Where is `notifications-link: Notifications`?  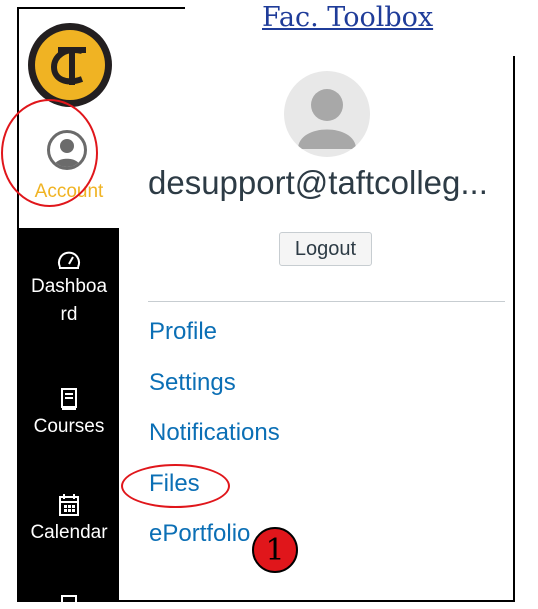 notifications-link: Notifications is located at coordinates (214, 433).